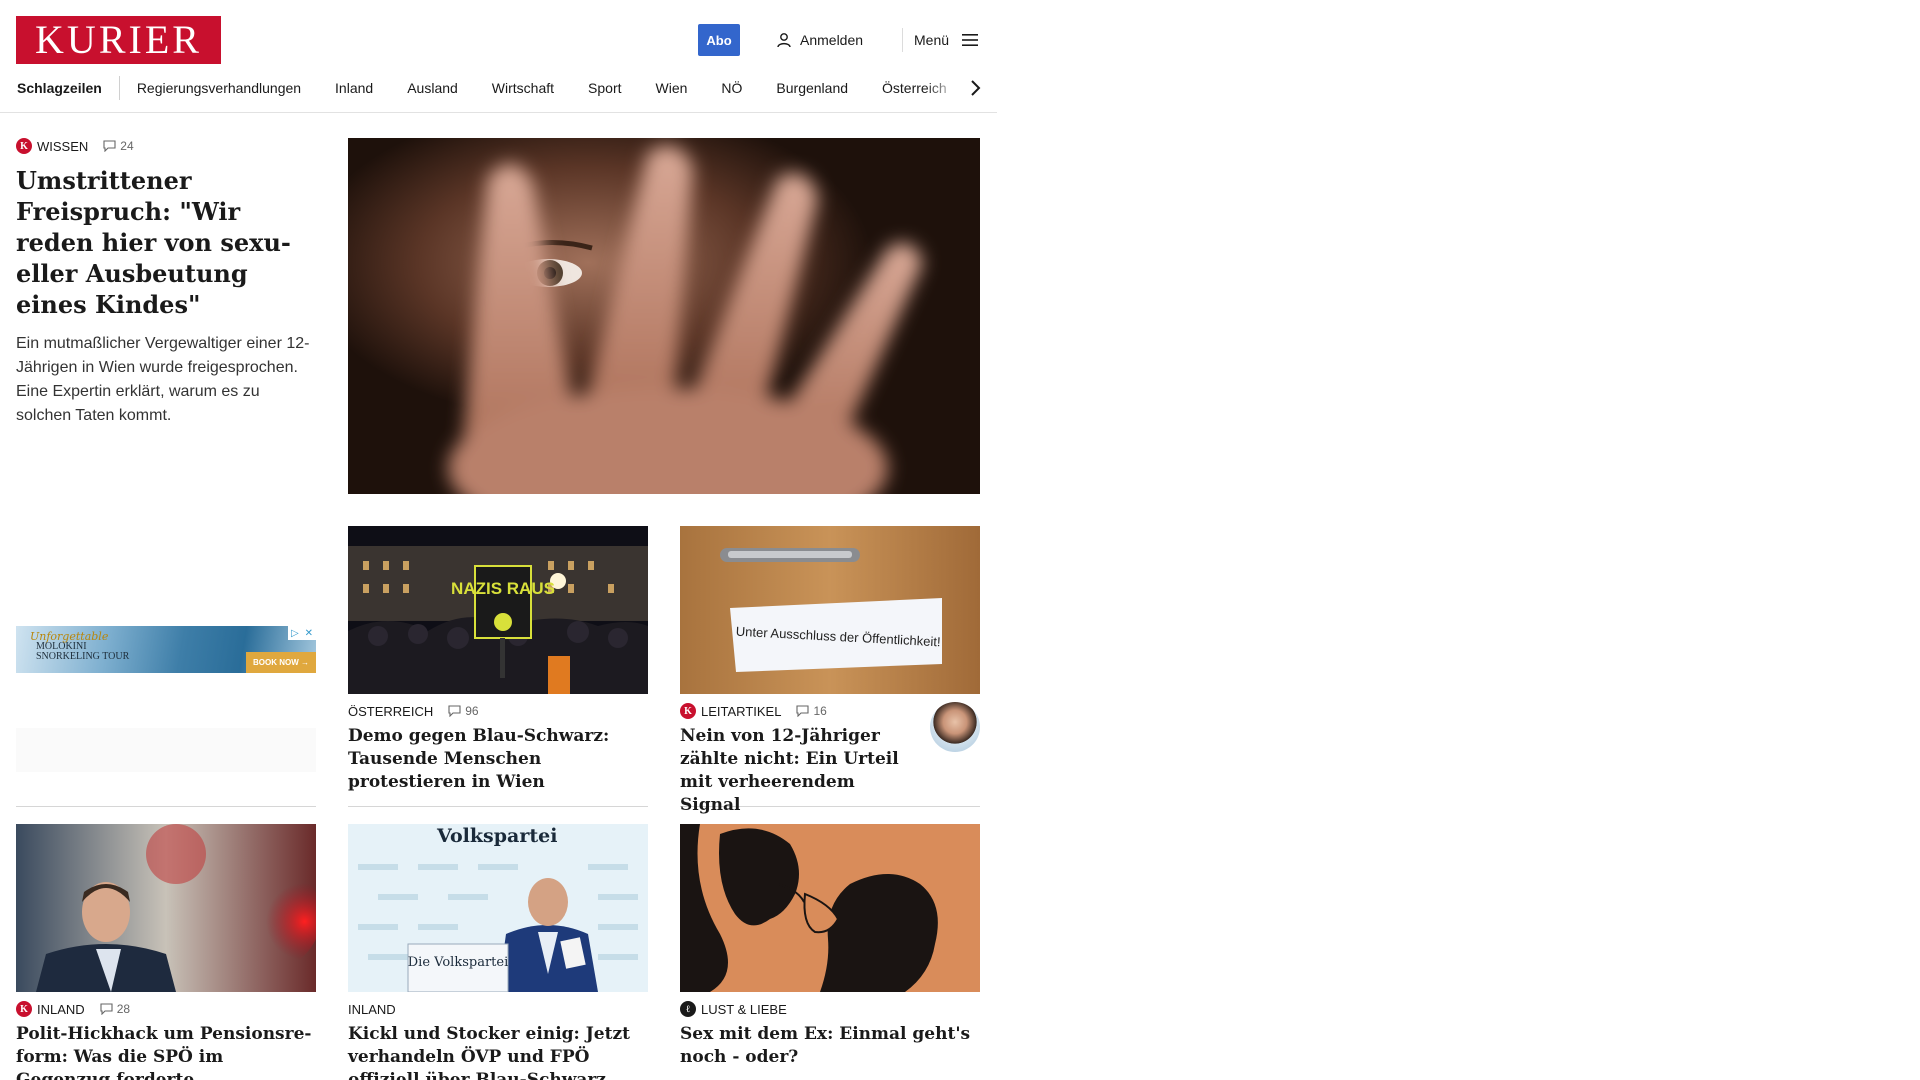 The width and height of the screenshot is (1920, 1080). What do you see at coordinates (115, 1009) in the screenshot?
I see `card-comments: 28` at bounding box center [115, 1009].